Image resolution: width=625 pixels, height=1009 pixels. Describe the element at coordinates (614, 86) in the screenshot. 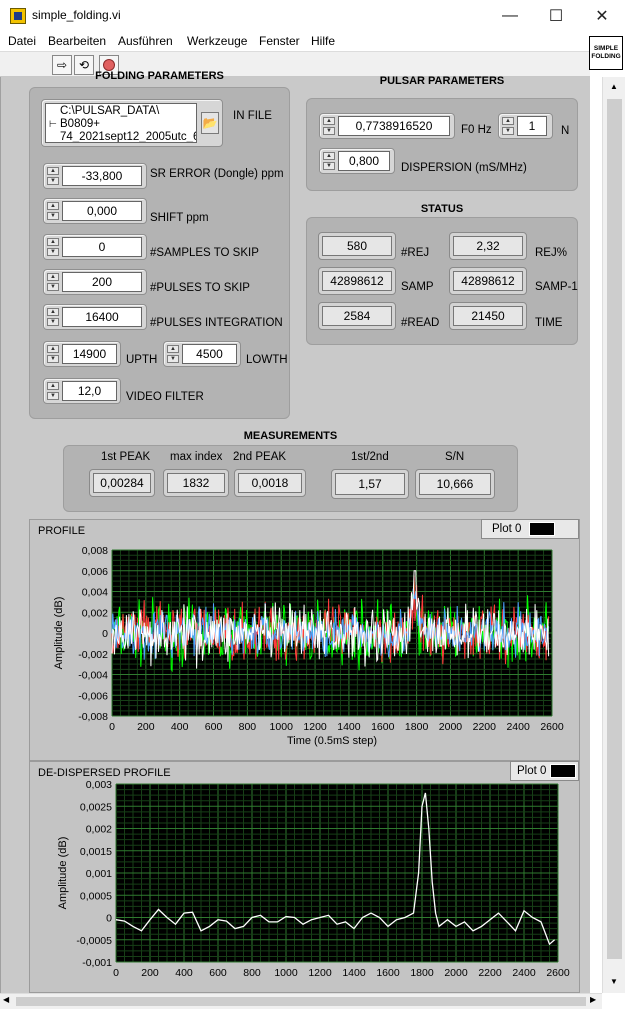

I see `scroll-up-icon: ▲` at that location.